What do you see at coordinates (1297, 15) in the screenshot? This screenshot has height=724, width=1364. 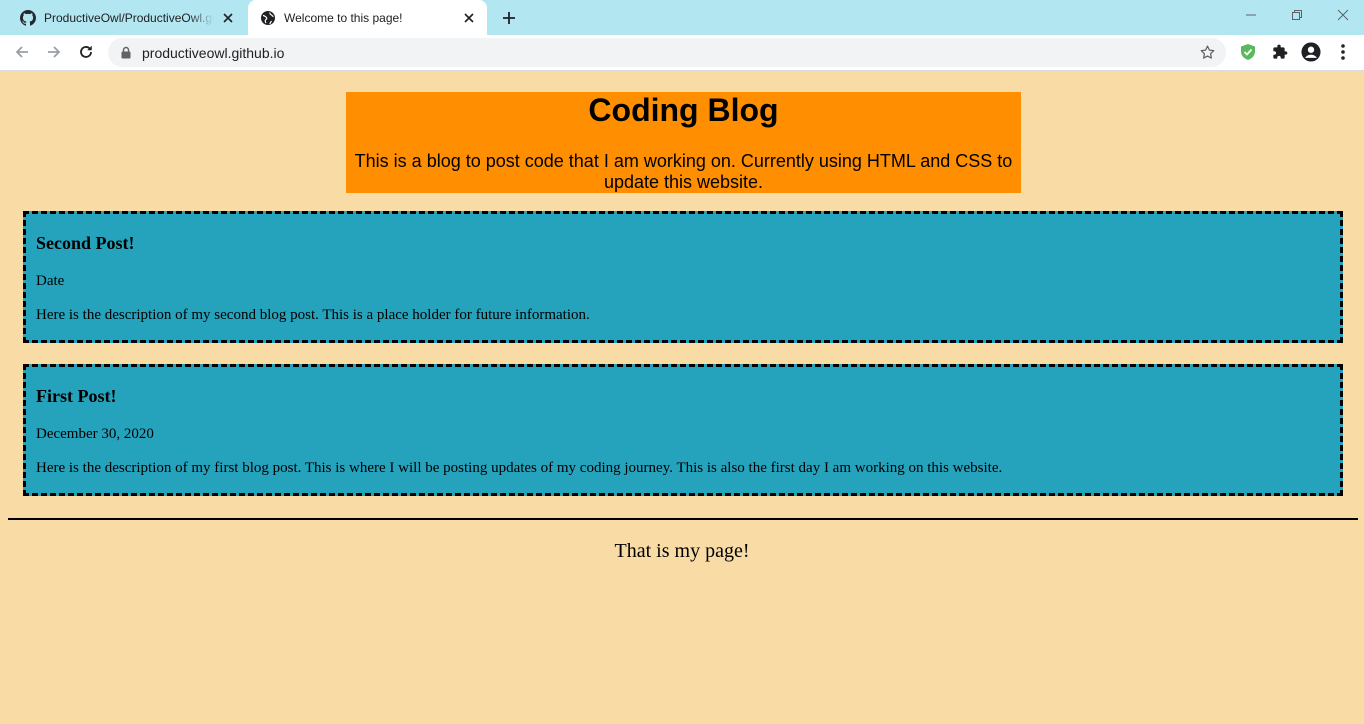 I see `restore-button` at bounding box center [1297, 15].